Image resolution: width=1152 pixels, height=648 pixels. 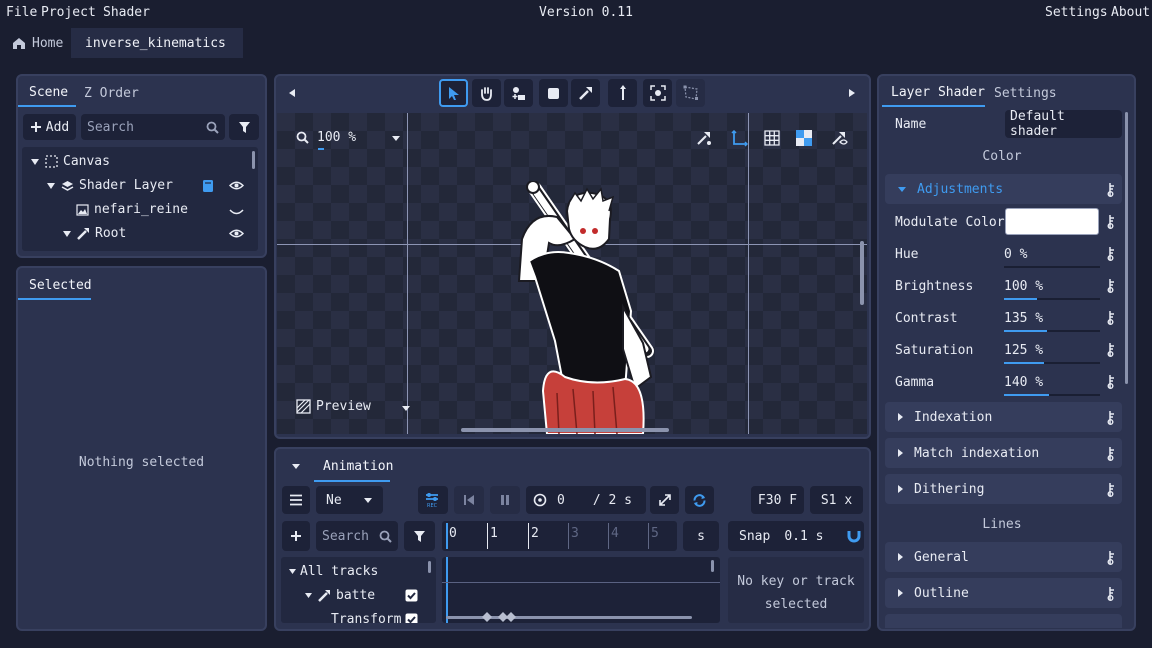 I want to click on brightness-value: 100 %, so click(x=1023, y=286).